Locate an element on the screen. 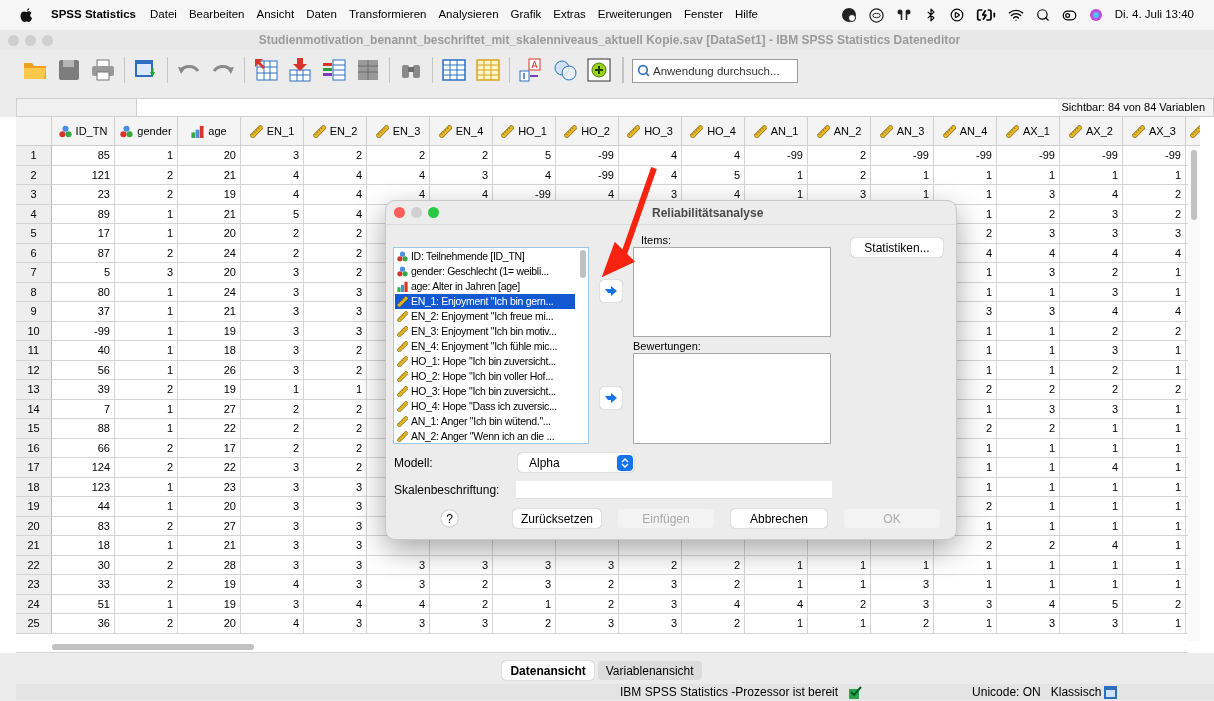 This screenshot has width=1214, height=701. column-header: AN_4 is located at coordinates (965, 131).